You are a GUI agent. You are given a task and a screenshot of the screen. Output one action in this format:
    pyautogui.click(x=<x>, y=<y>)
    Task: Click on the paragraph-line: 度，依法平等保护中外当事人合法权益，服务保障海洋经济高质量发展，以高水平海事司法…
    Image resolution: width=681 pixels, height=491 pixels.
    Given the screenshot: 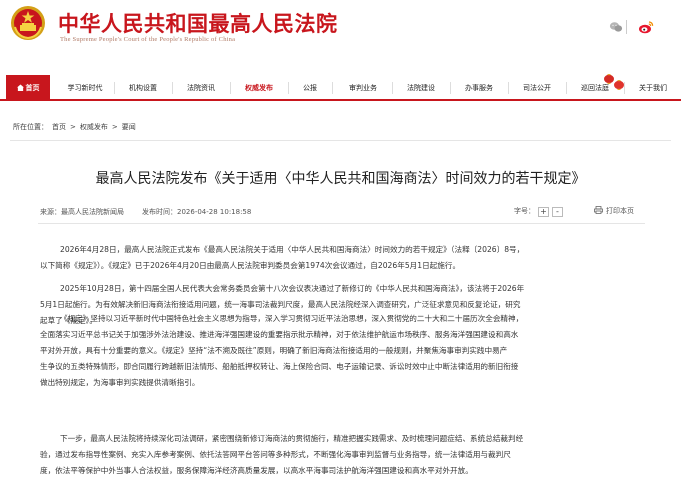 What is the action you would take?
    pyautogui.click(x=256, y=470)
    